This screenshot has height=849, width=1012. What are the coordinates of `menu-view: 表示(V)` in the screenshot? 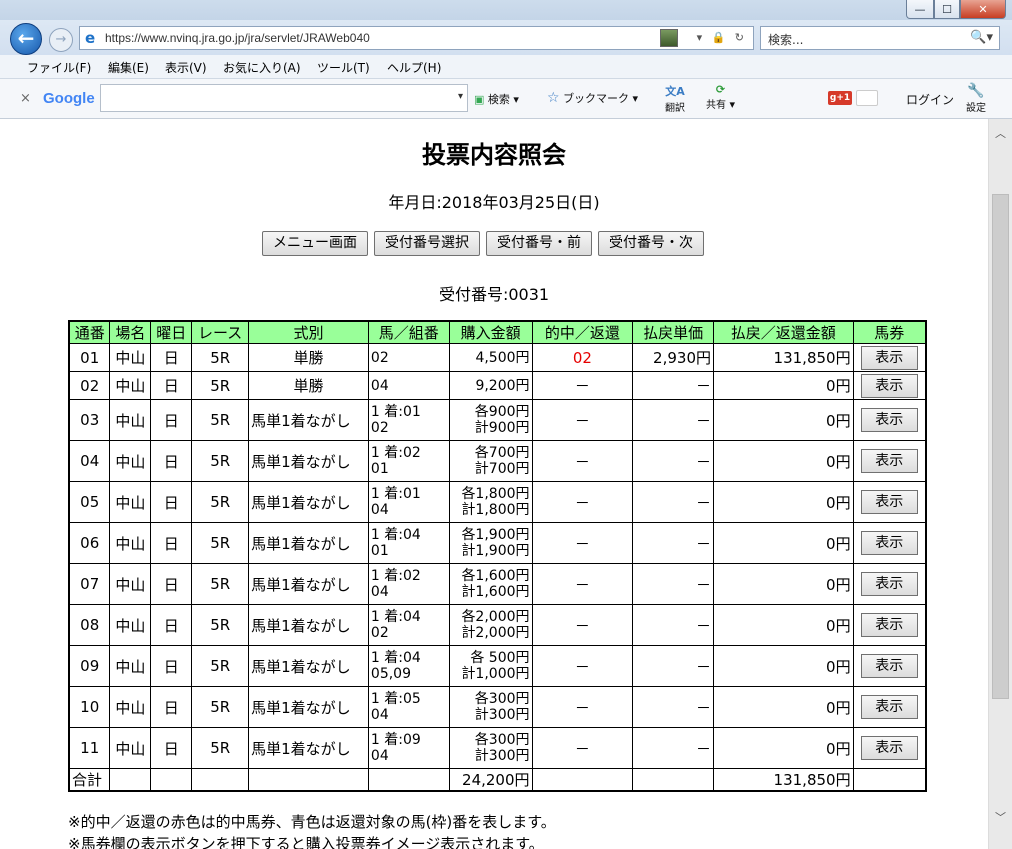 It's located at (186, 67).